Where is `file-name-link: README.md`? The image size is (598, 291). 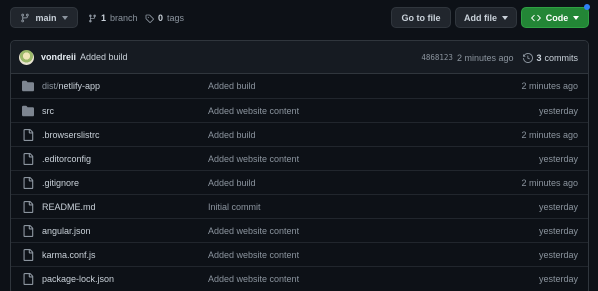
file-name-link: README.md is located at coordinates (69, 207).